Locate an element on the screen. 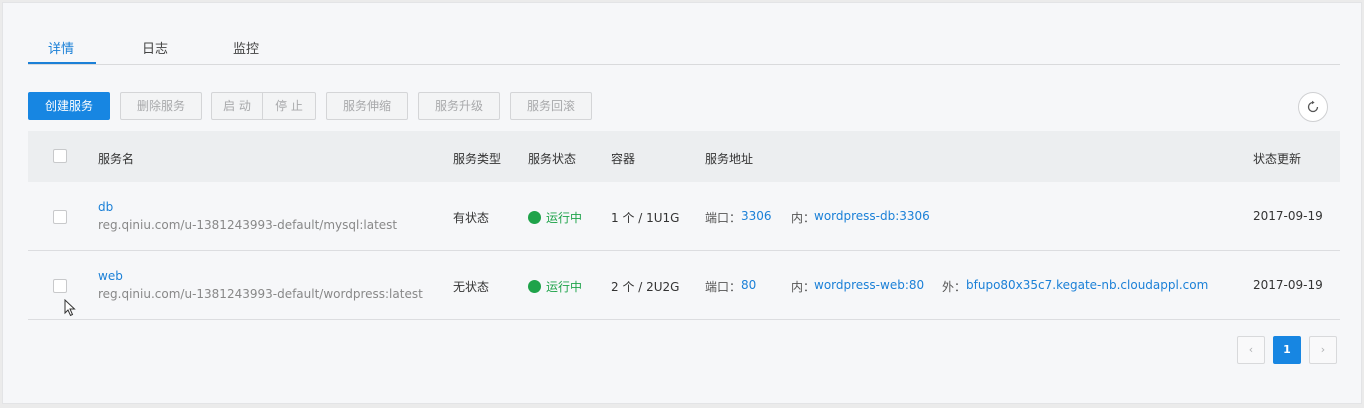  pagination-prev-button: ‹ is located at coordinates (1251, 350).